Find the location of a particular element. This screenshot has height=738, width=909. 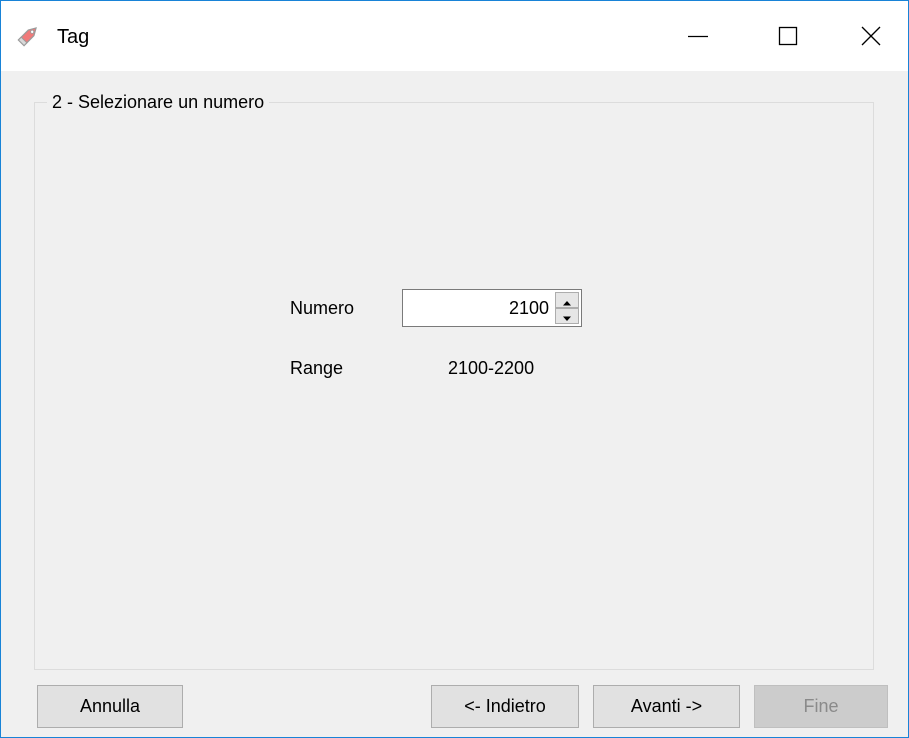

numero-label: Numero is located at coordinates (322, 308).